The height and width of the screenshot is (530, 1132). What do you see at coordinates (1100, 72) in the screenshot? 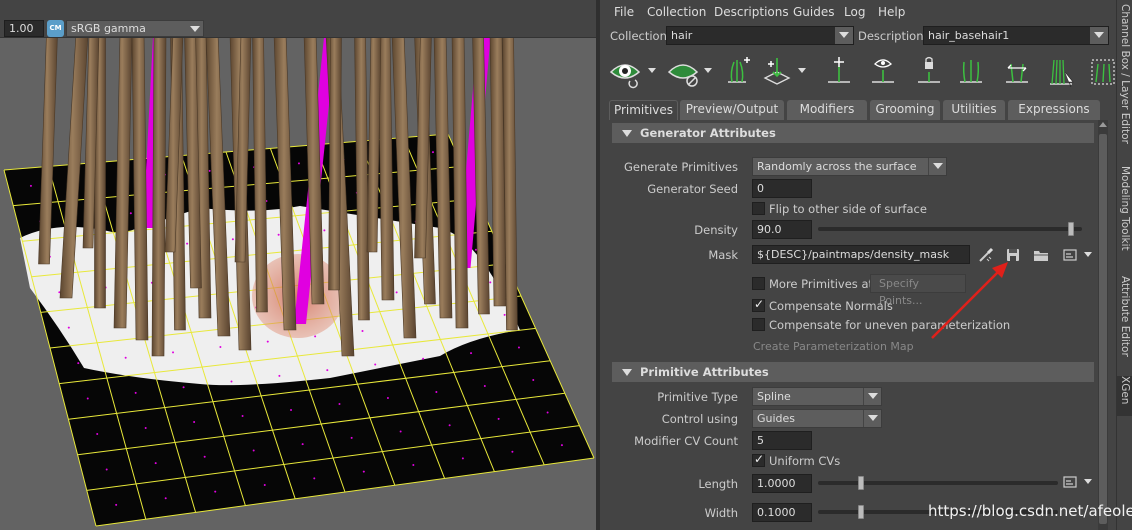
I see `sculpt-guide-icon` at bounding box center [1100, 72].